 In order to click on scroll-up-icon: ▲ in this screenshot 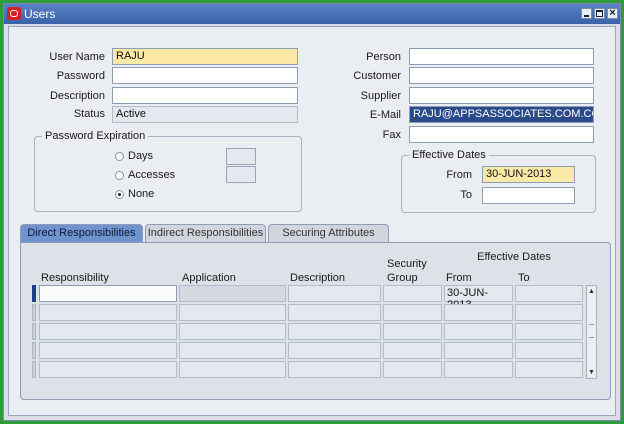, I will do `click(591, 291)`.